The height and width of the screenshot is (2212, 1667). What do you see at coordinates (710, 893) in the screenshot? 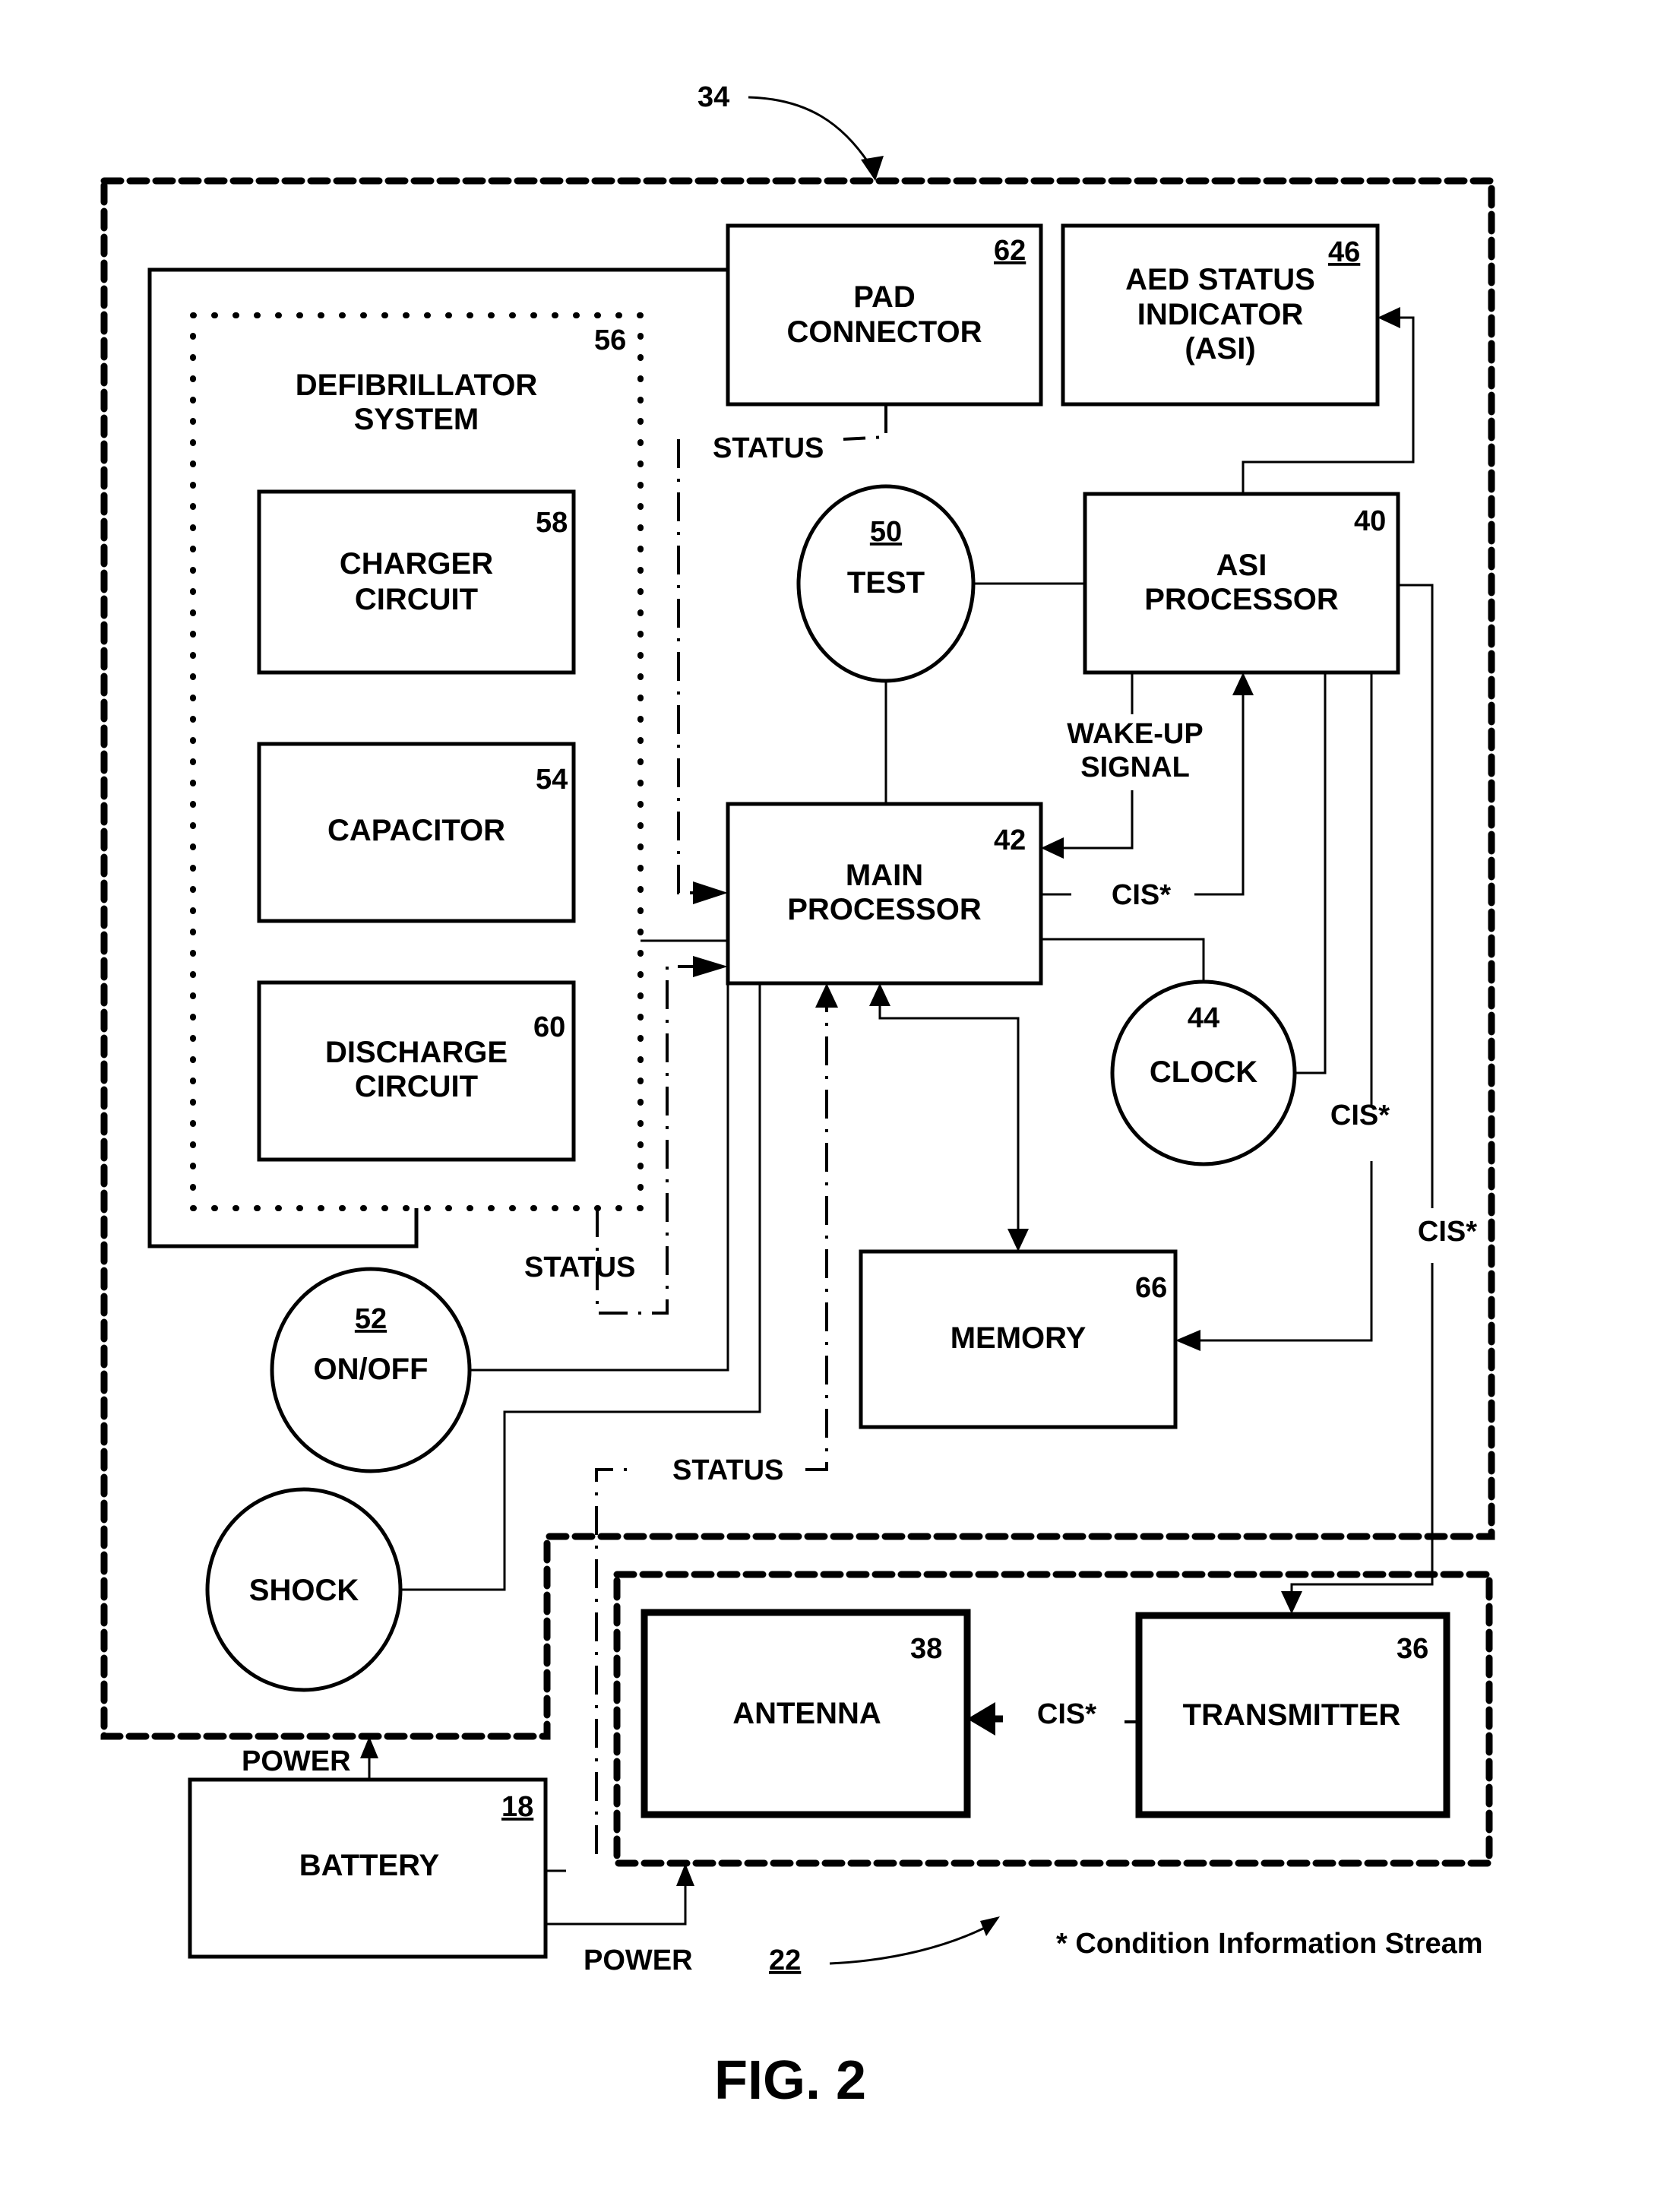
I see `pad-status-arrowhead` at bounding box center [710, 893].